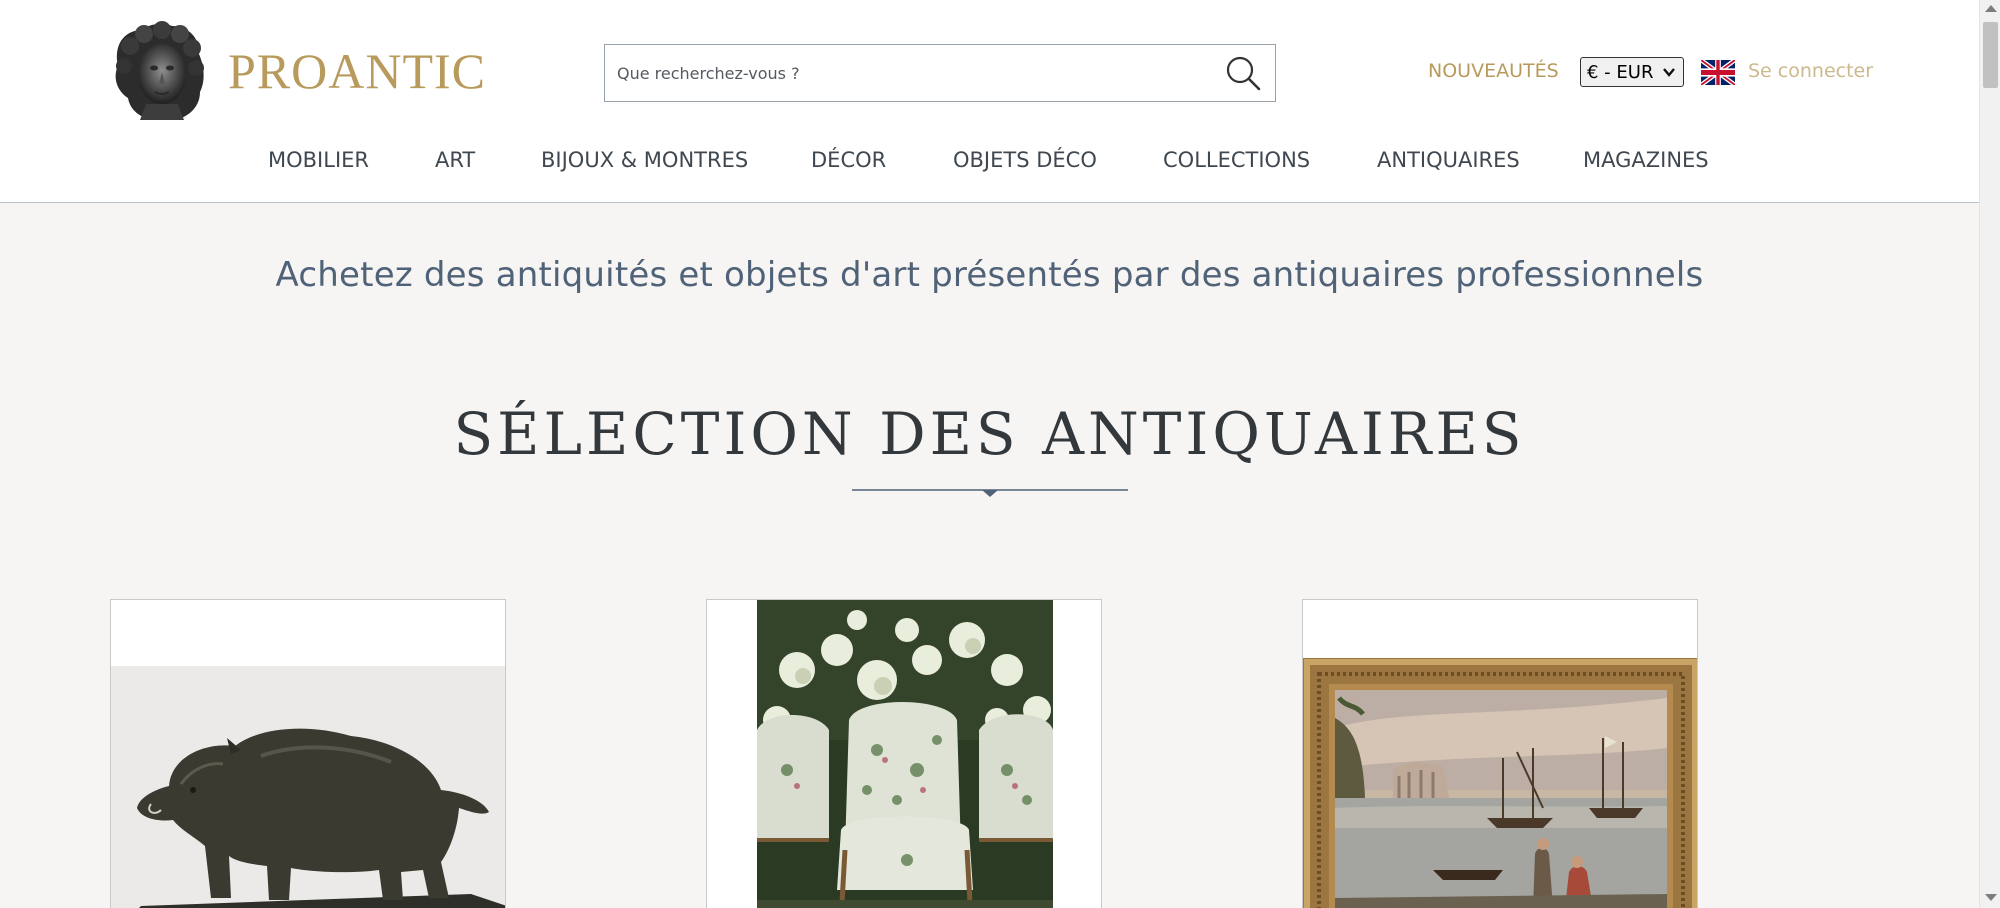  I want to click on product-card-painting, so click(1500, 753).